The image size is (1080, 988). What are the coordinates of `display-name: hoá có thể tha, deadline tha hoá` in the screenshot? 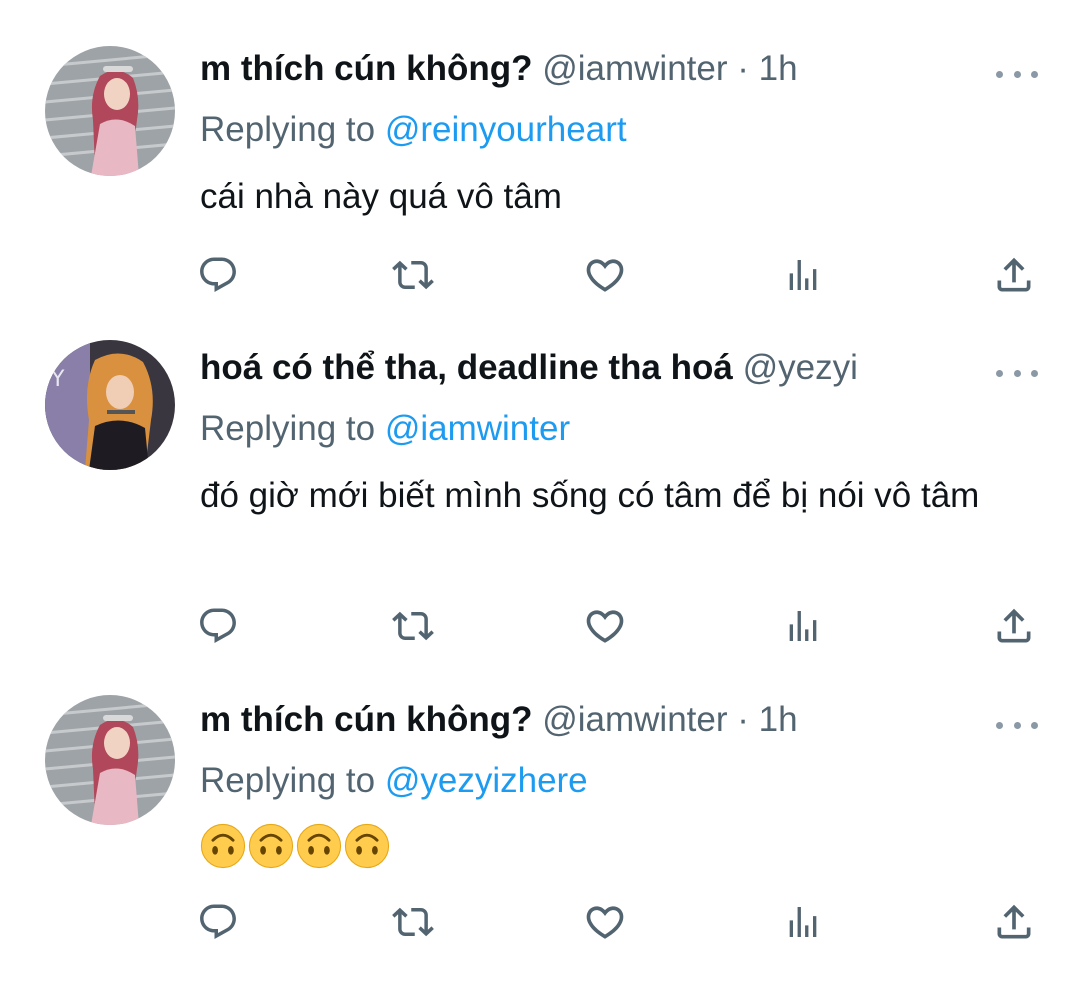 It's located at (466, 367).